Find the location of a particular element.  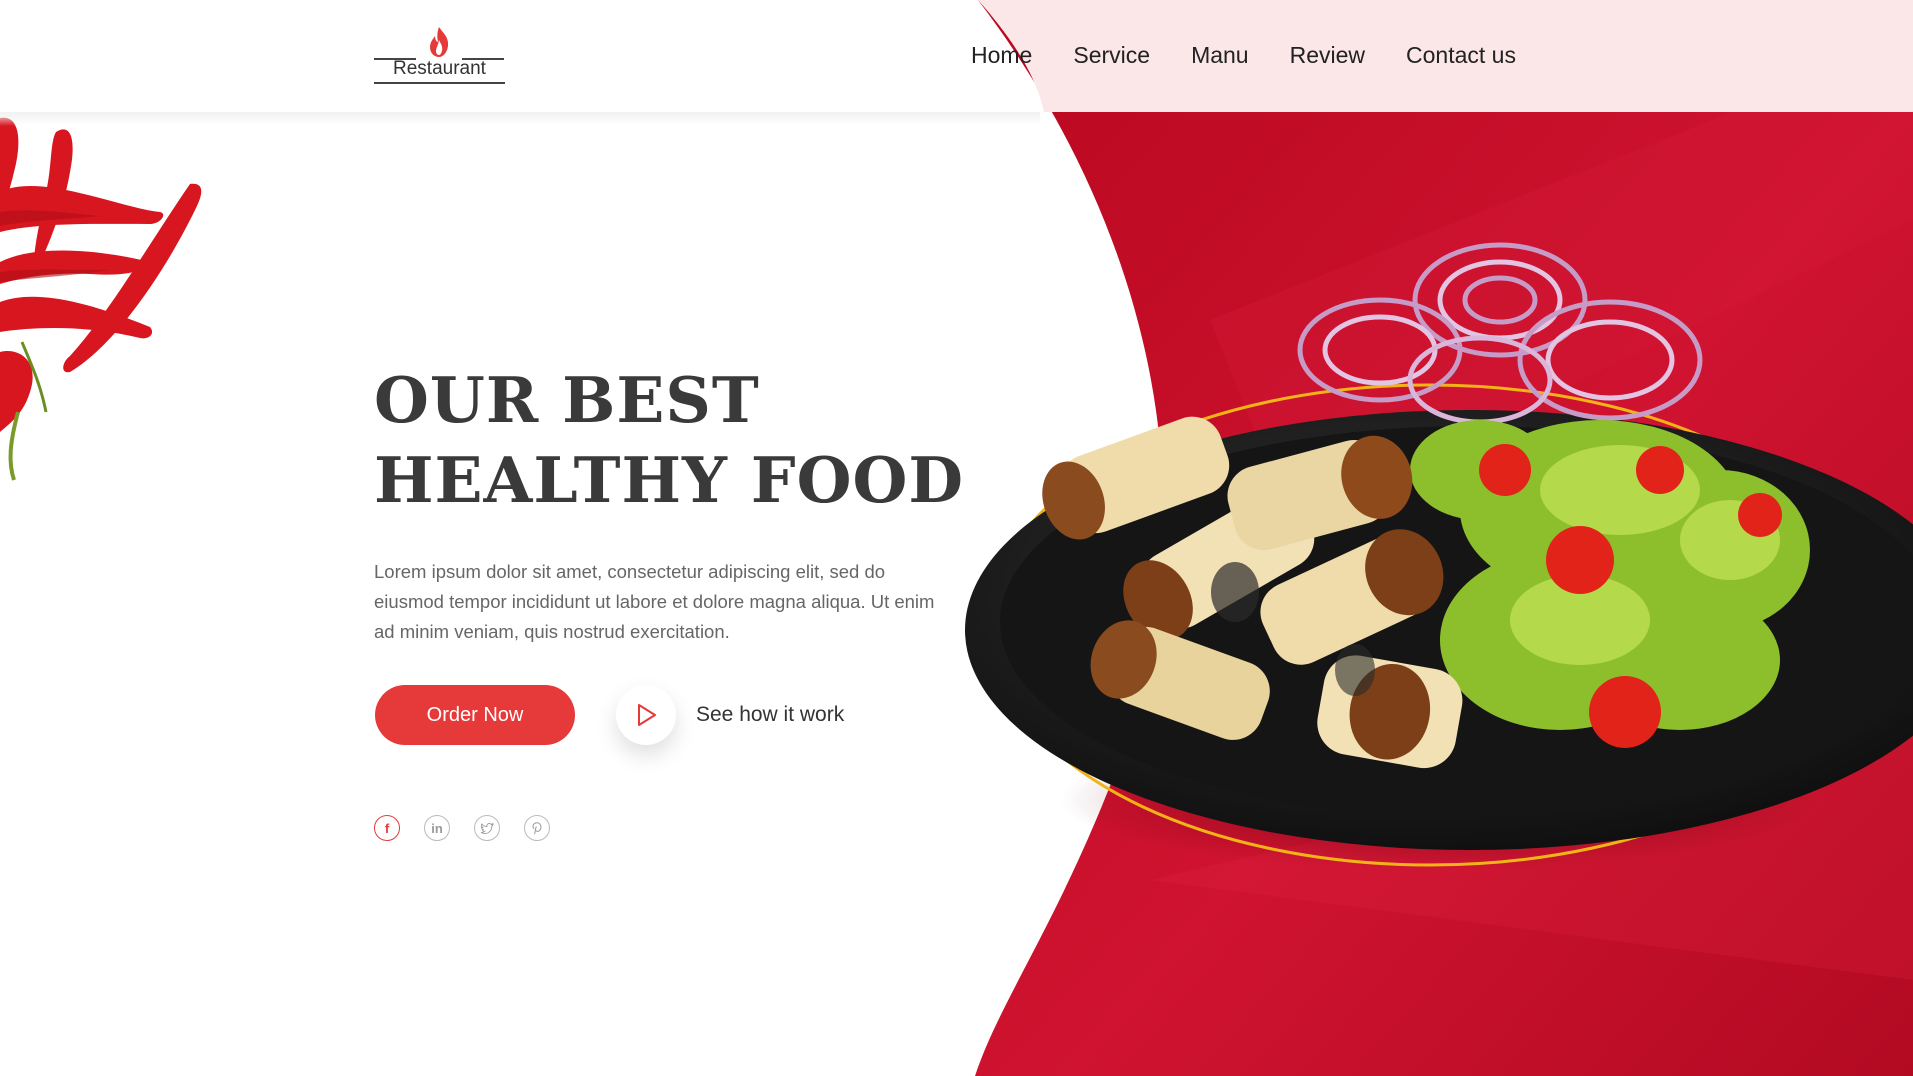

flame-icon is located at coordinates (439, 42).